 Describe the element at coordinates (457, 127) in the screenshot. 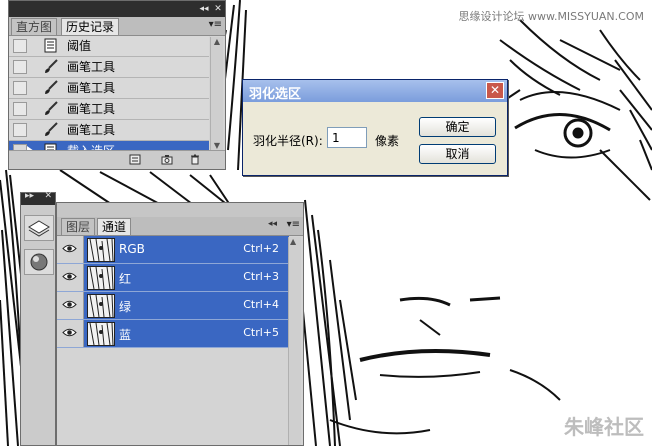

I see `ok-button: 确定` at that location.